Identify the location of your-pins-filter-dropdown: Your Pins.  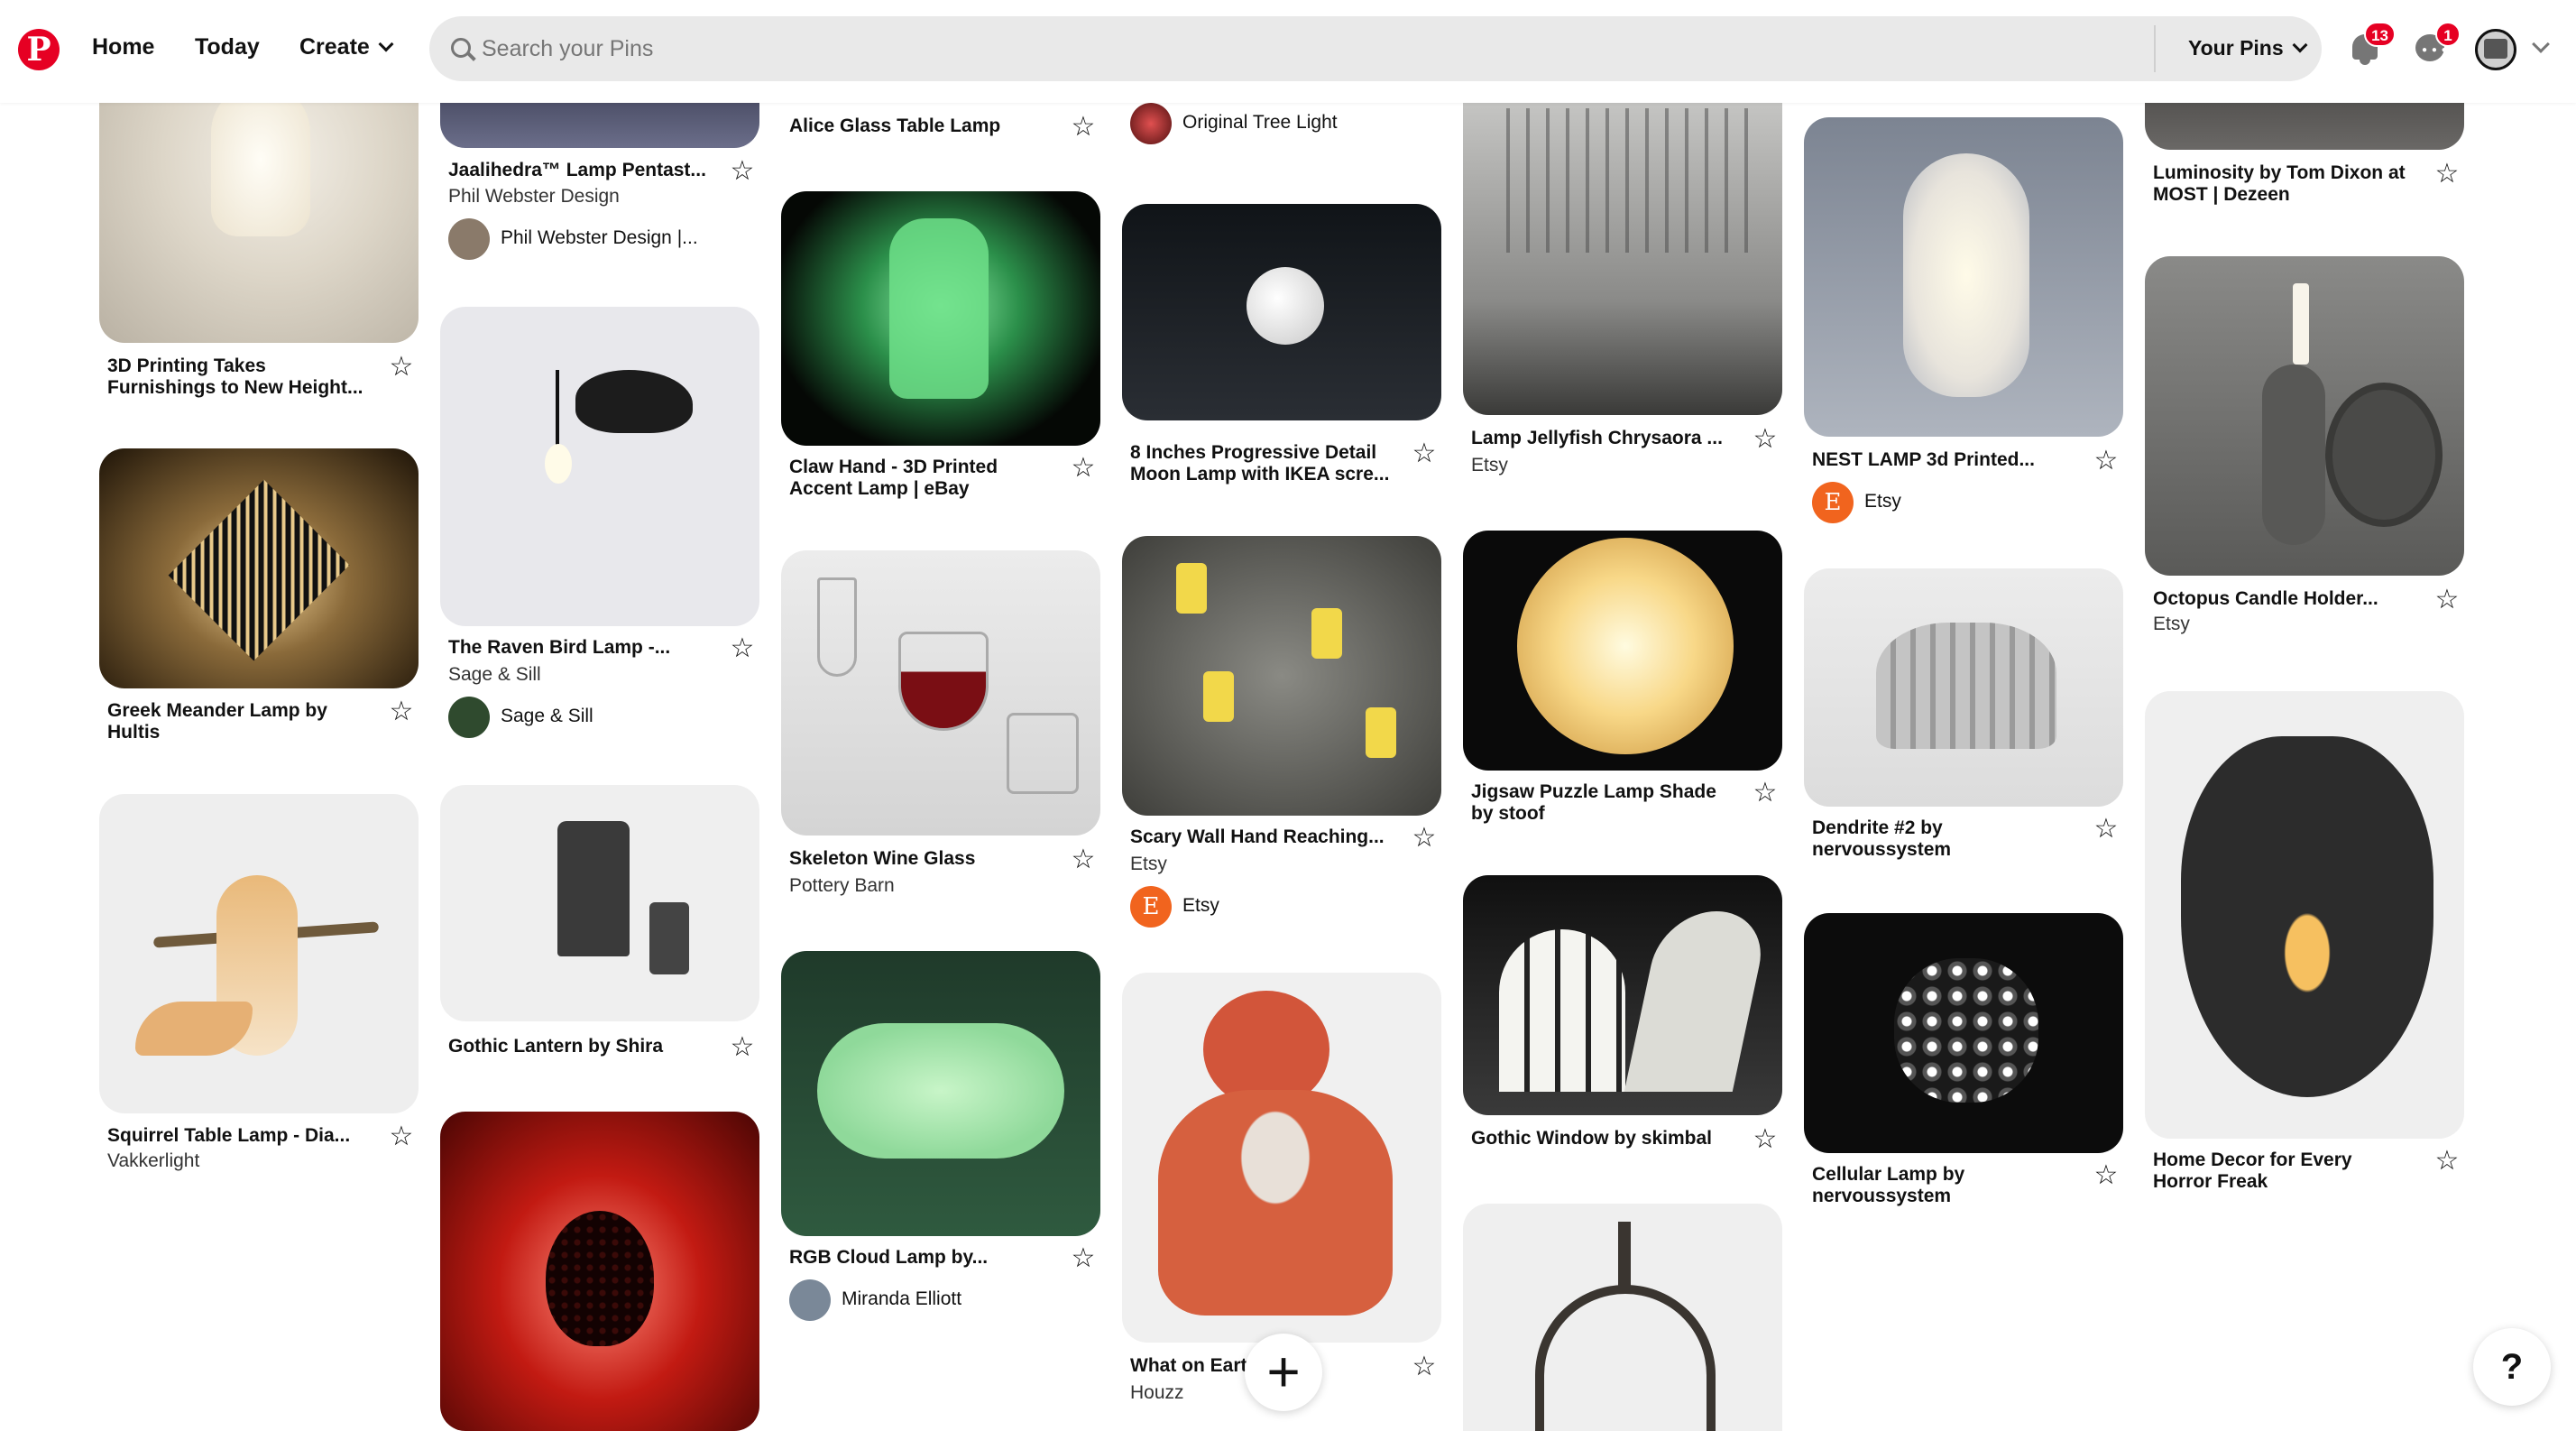
(2248, 48).